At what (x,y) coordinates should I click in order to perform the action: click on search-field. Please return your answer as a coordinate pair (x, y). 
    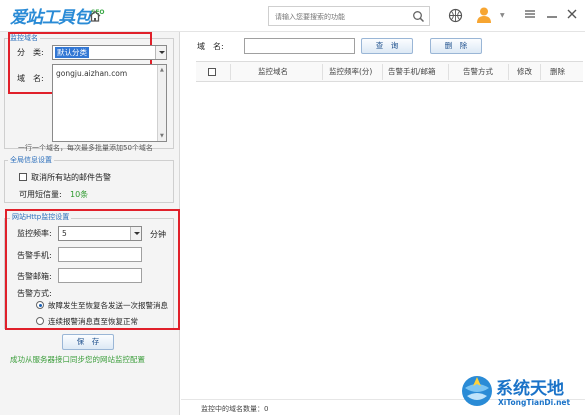
    Looking at the image, I should click on (349, 16).